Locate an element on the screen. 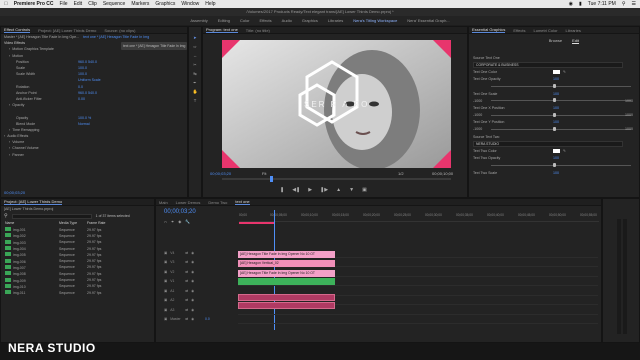 The width and height of the screenshot is (640, 360). program-fit: Fit is located at coordinates (264, 173).